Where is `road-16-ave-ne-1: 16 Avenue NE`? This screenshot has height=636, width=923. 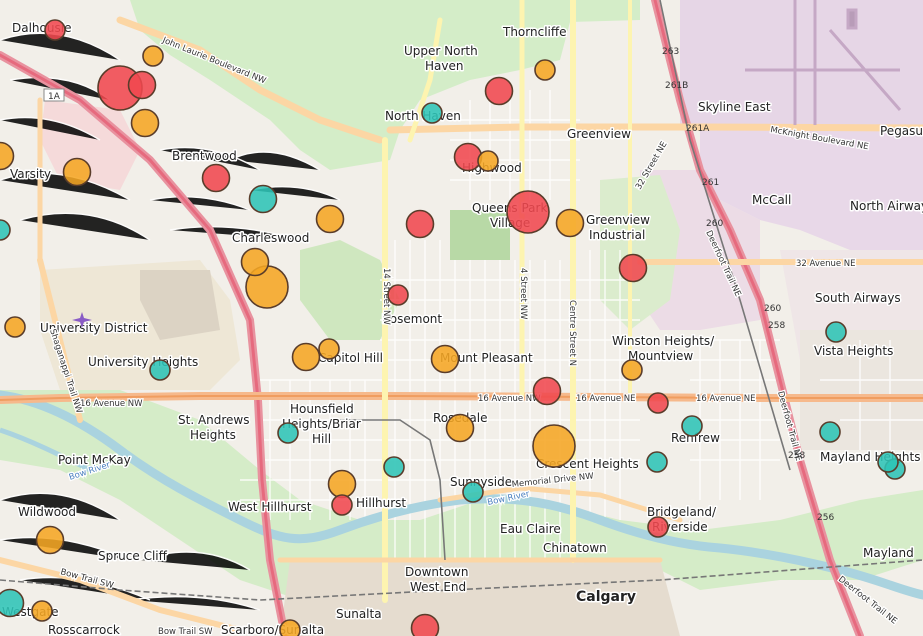 road-16-ave-ne-1: 16 Avenue NE is located at coordinates (606, 399).